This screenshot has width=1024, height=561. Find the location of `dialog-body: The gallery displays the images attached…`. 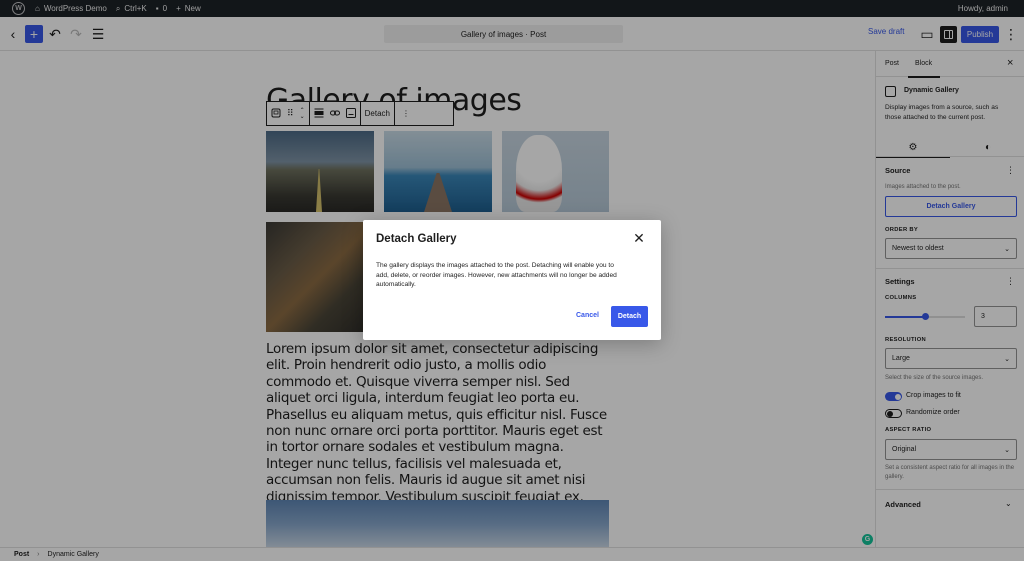

dialog-body: The gallery displays the images attached… is located at coordinates (496, 275).